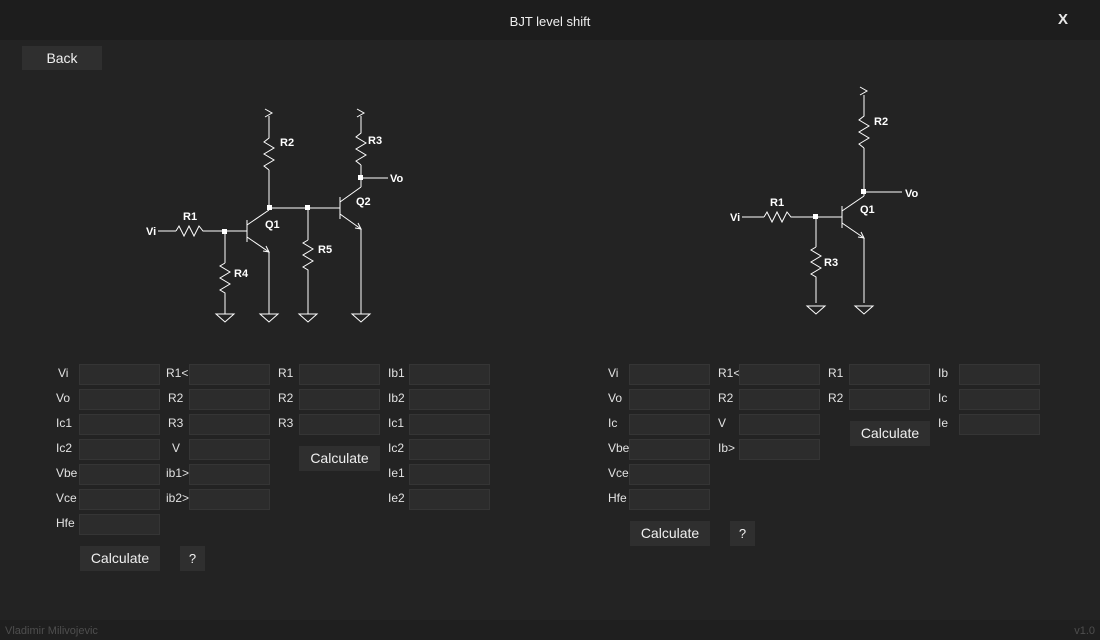 The image size is (1100, 640). What do you see at coordinates (889, 374) in the screenshot?
I see `right-r1-result` at bounding box center [889, 374].